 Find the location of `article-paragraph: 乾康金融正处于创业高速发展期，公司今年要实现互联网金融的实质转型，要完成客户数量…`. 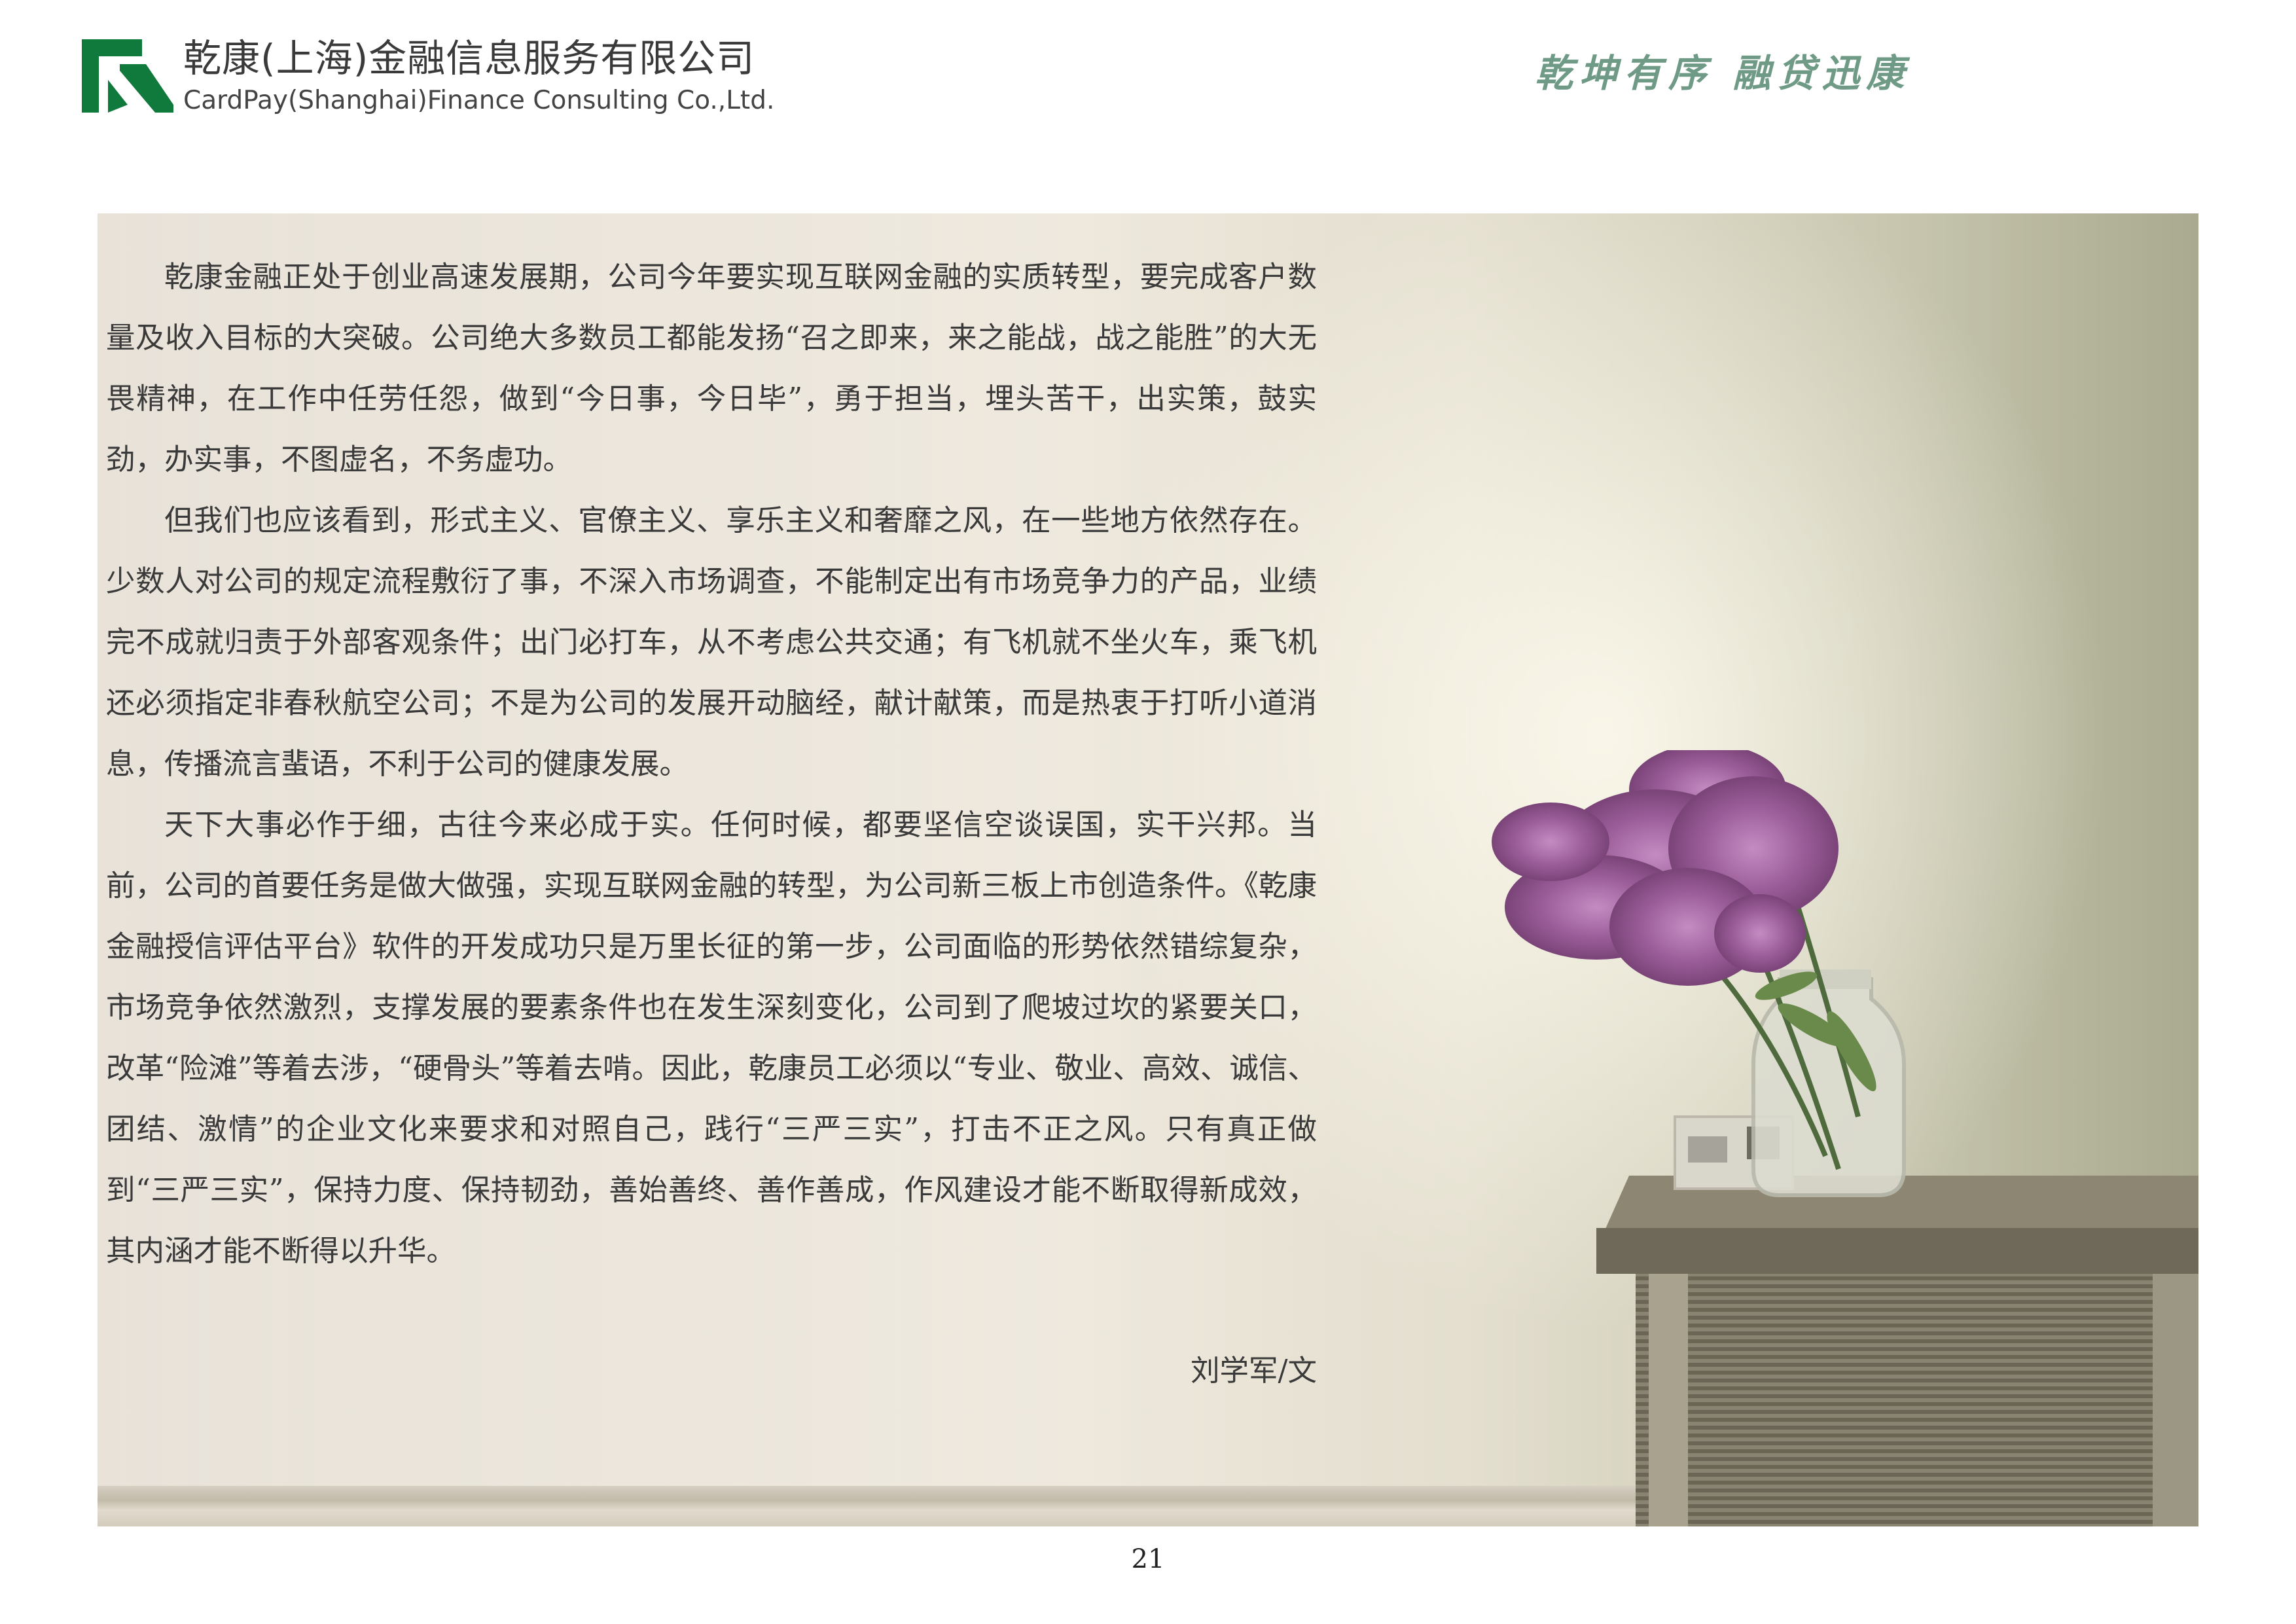

article-paragraph: 乾康金融正处于创业高速发展期，公司今年要实现互联网金融的实质转型，要完成客户数量… is located at coordinates (711, 369).